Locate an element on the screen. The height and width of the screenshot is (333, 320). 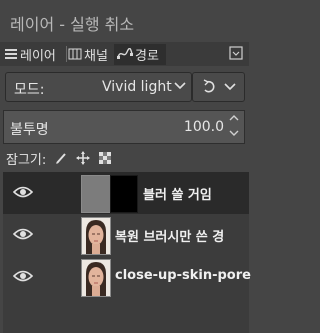
mode-row: 모드: Vivid light is located at coordinates (125, 87).